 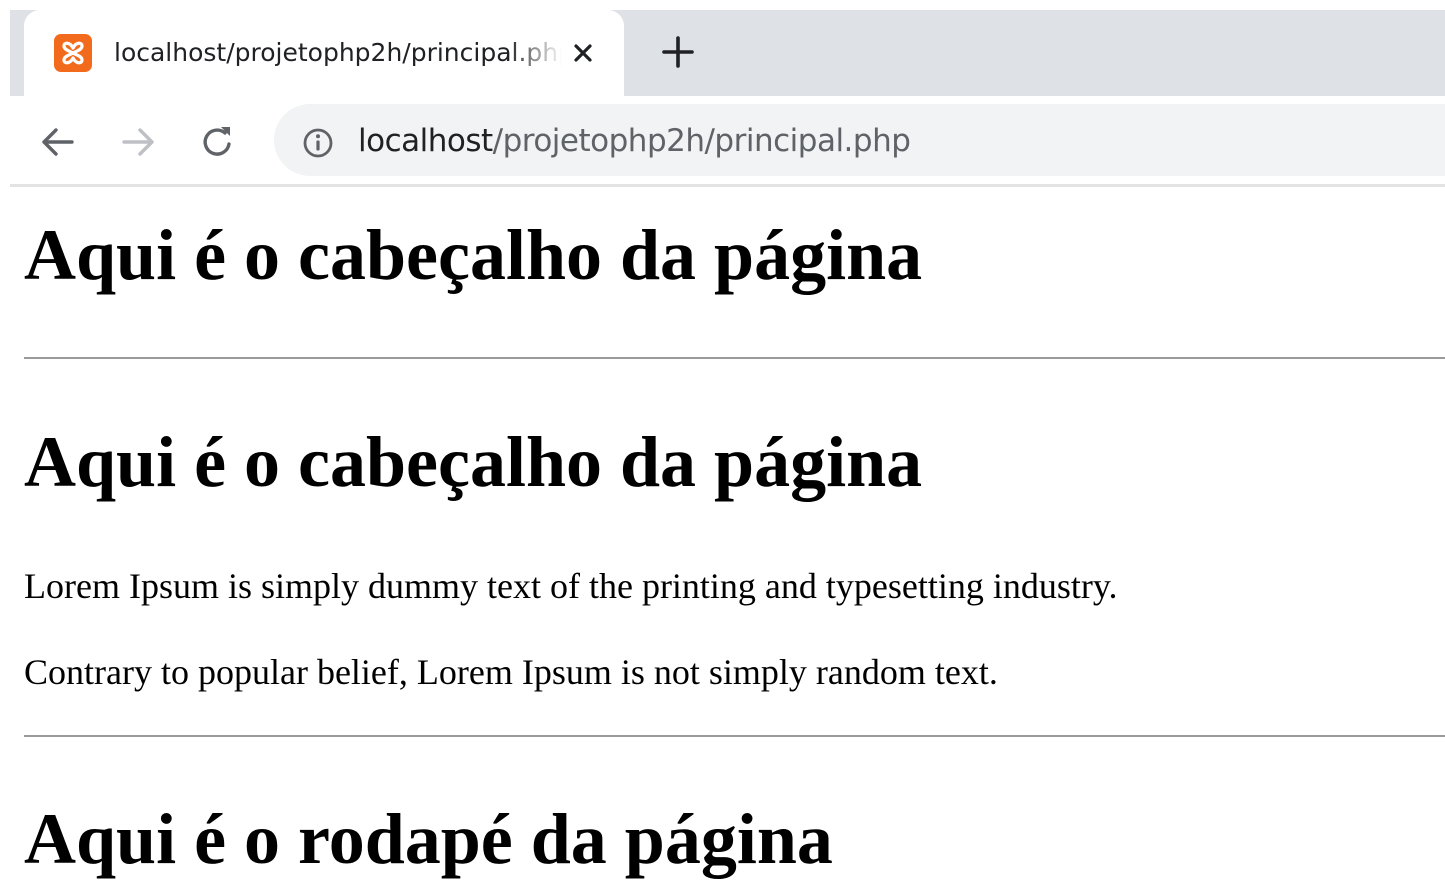 I want to click on page-footer-title: Aqui é o rodapé da página, so click(x=428, y=839).